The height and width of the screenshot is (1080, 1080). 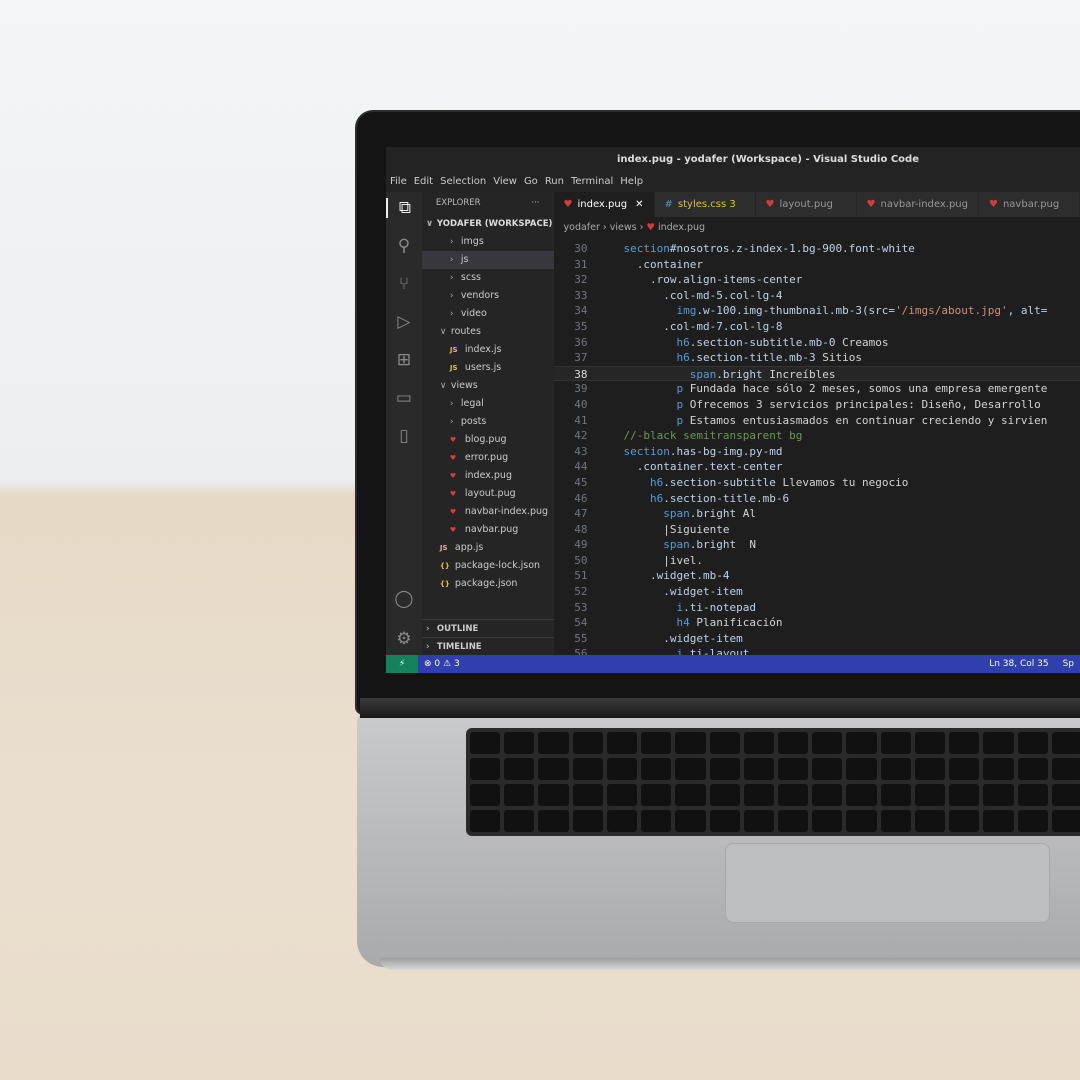 What do you see at coordinates (488, 494) in the screenshot?
I see `tree-item-layout-pug: ♥ layout.pug` at bounding box center [488, 494].